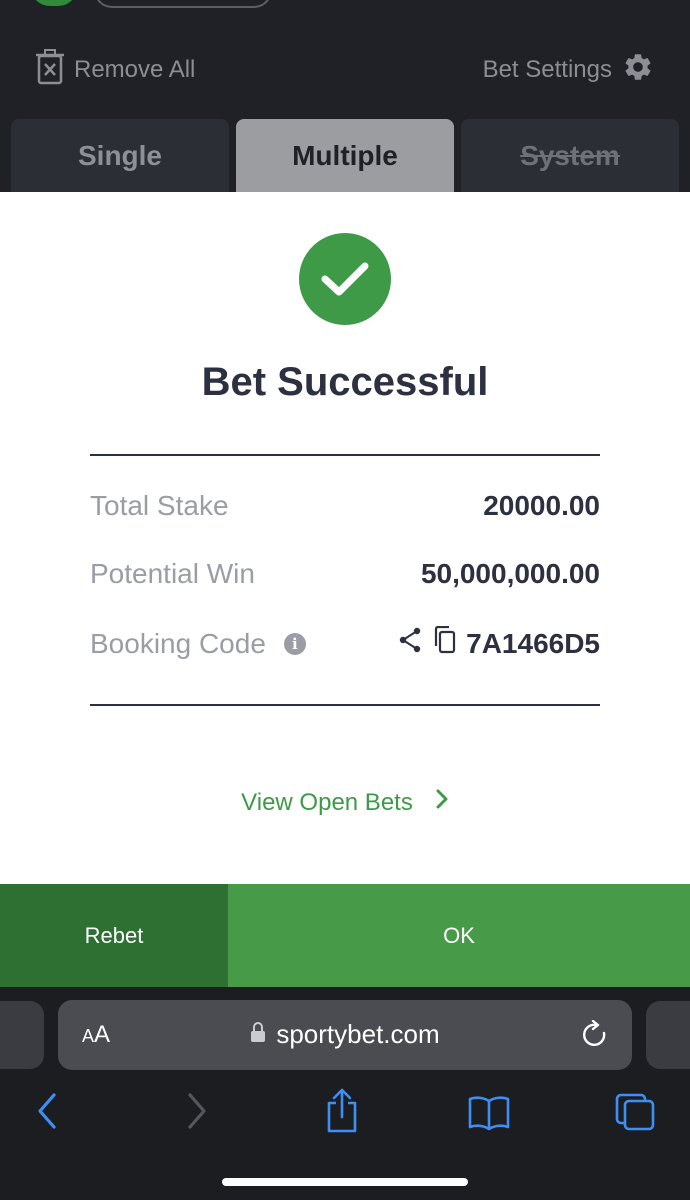  Describe the element at coordinates (596, 1037) in the screenshot. I see `reload-icon` at that location.